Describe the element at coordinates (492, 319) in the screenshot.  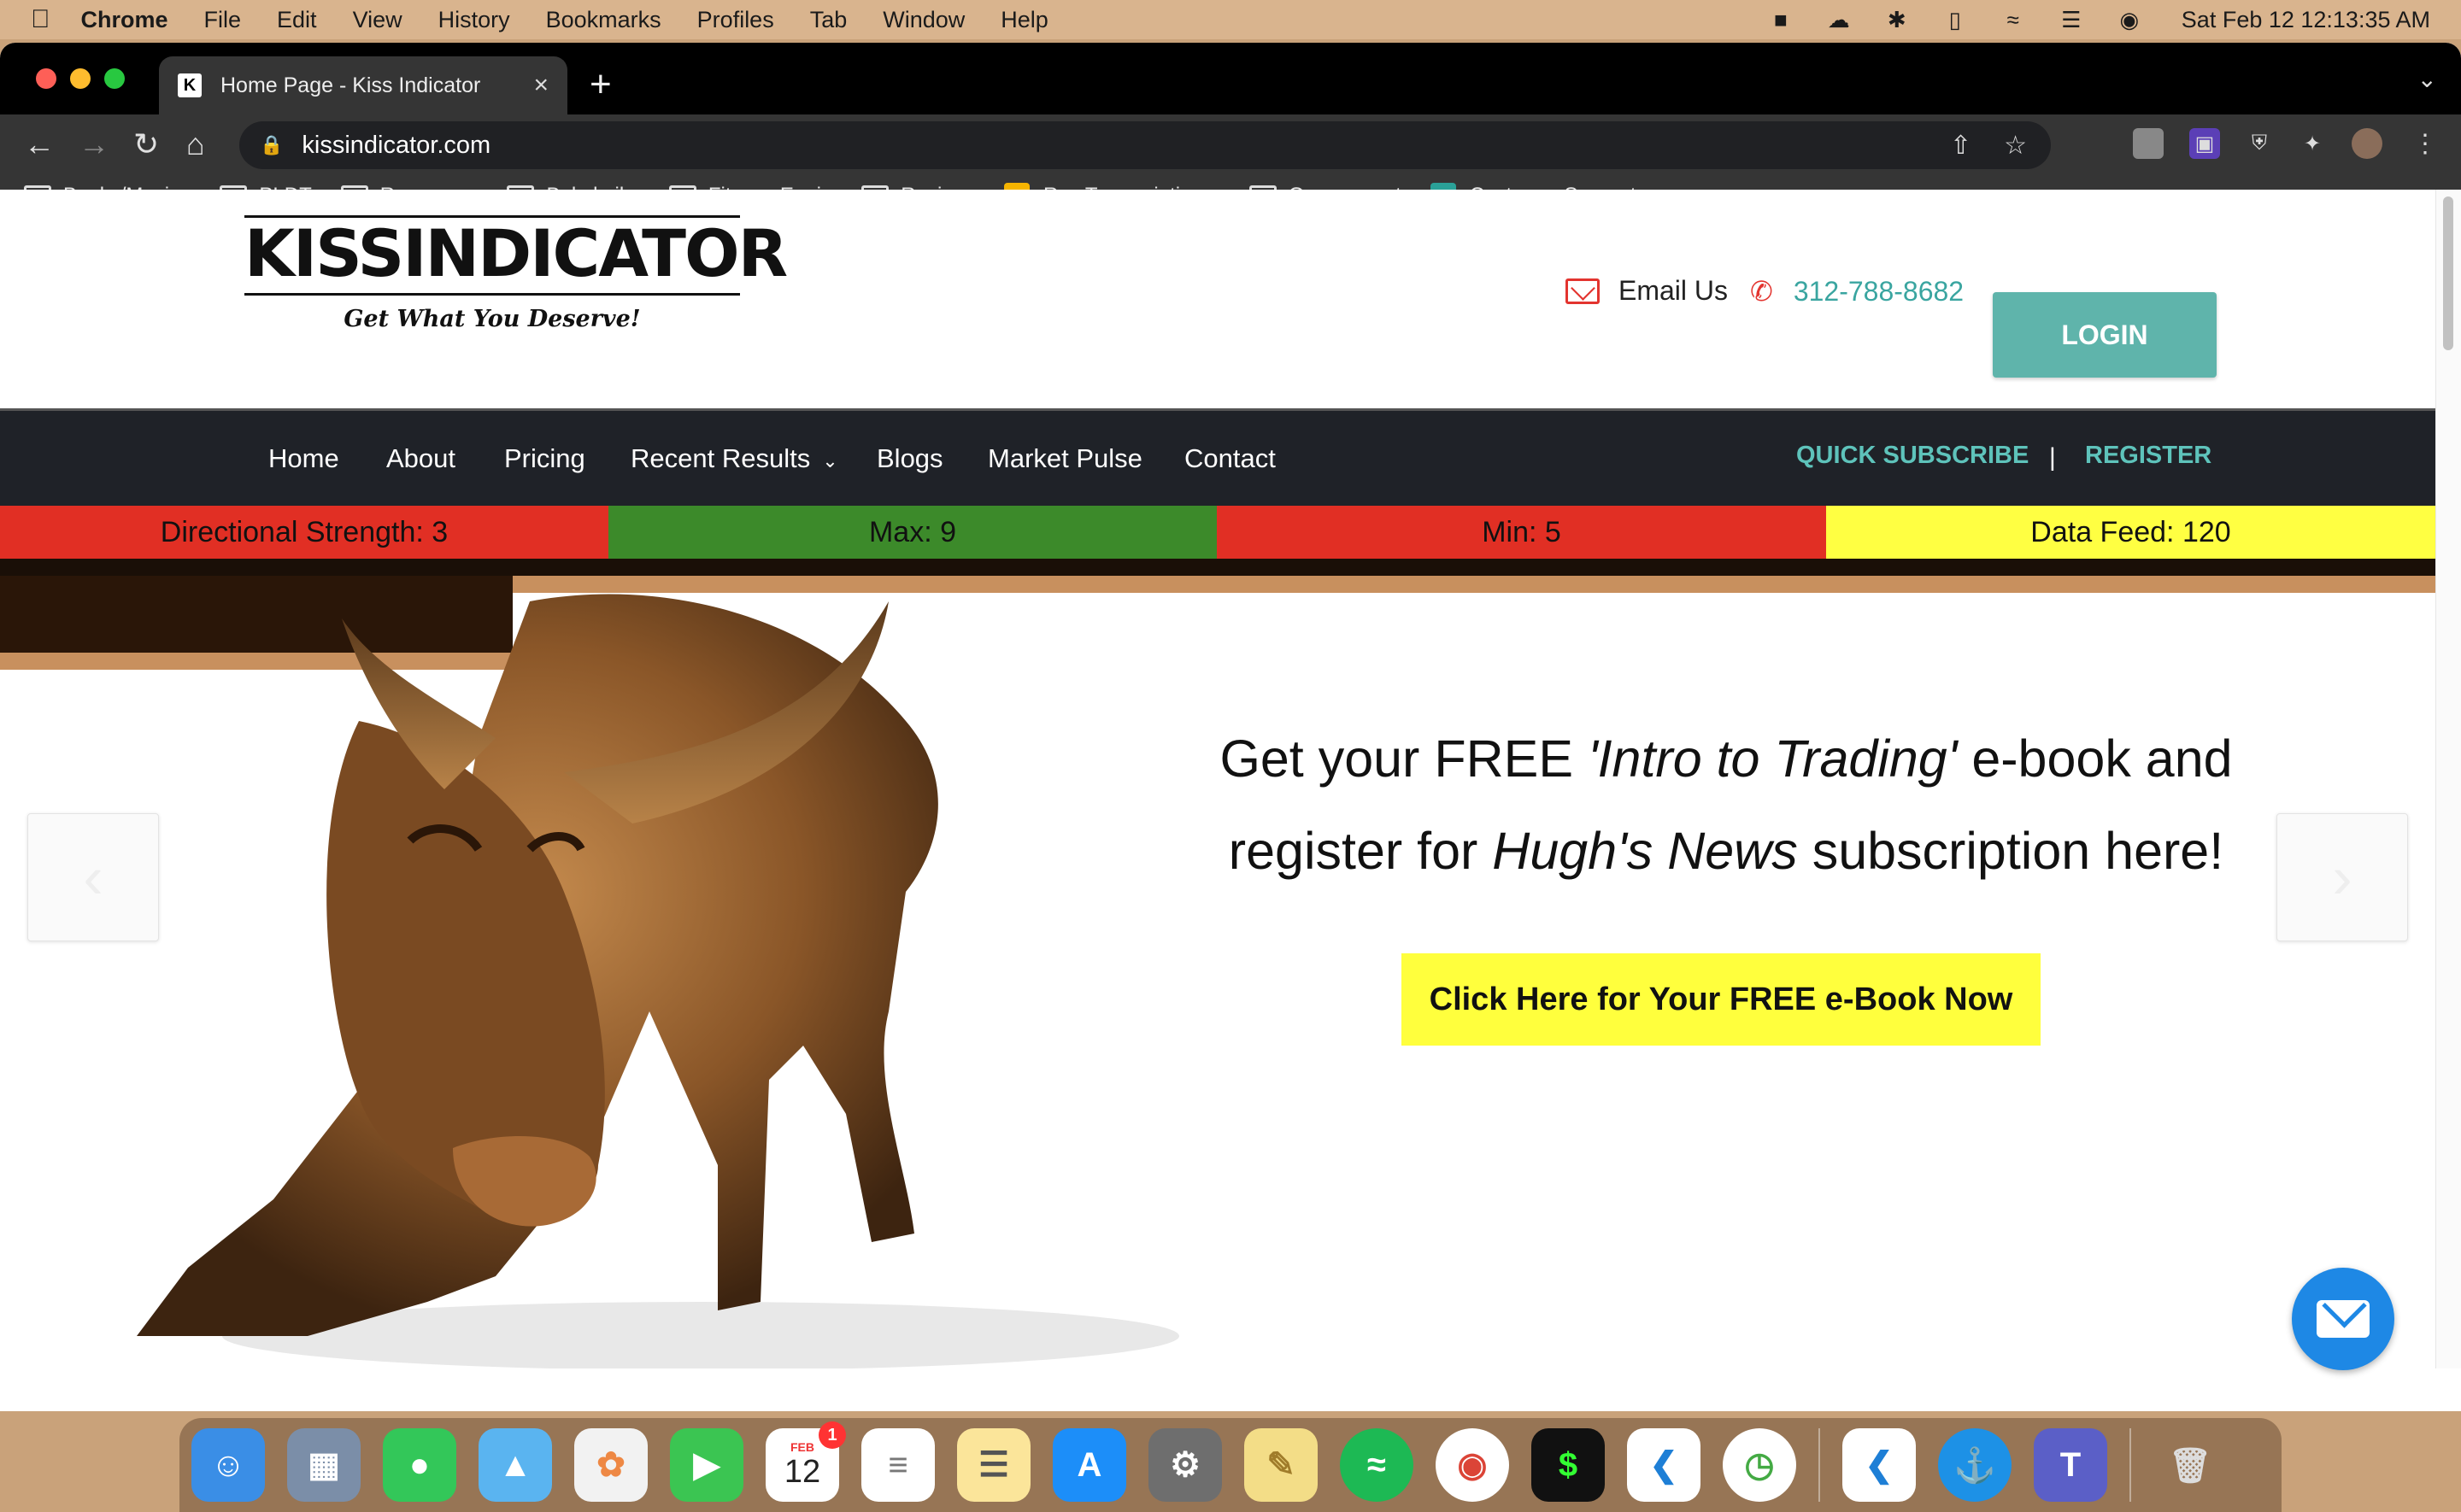
I see `logo-tagline: Get What You Deserve!` at that location.